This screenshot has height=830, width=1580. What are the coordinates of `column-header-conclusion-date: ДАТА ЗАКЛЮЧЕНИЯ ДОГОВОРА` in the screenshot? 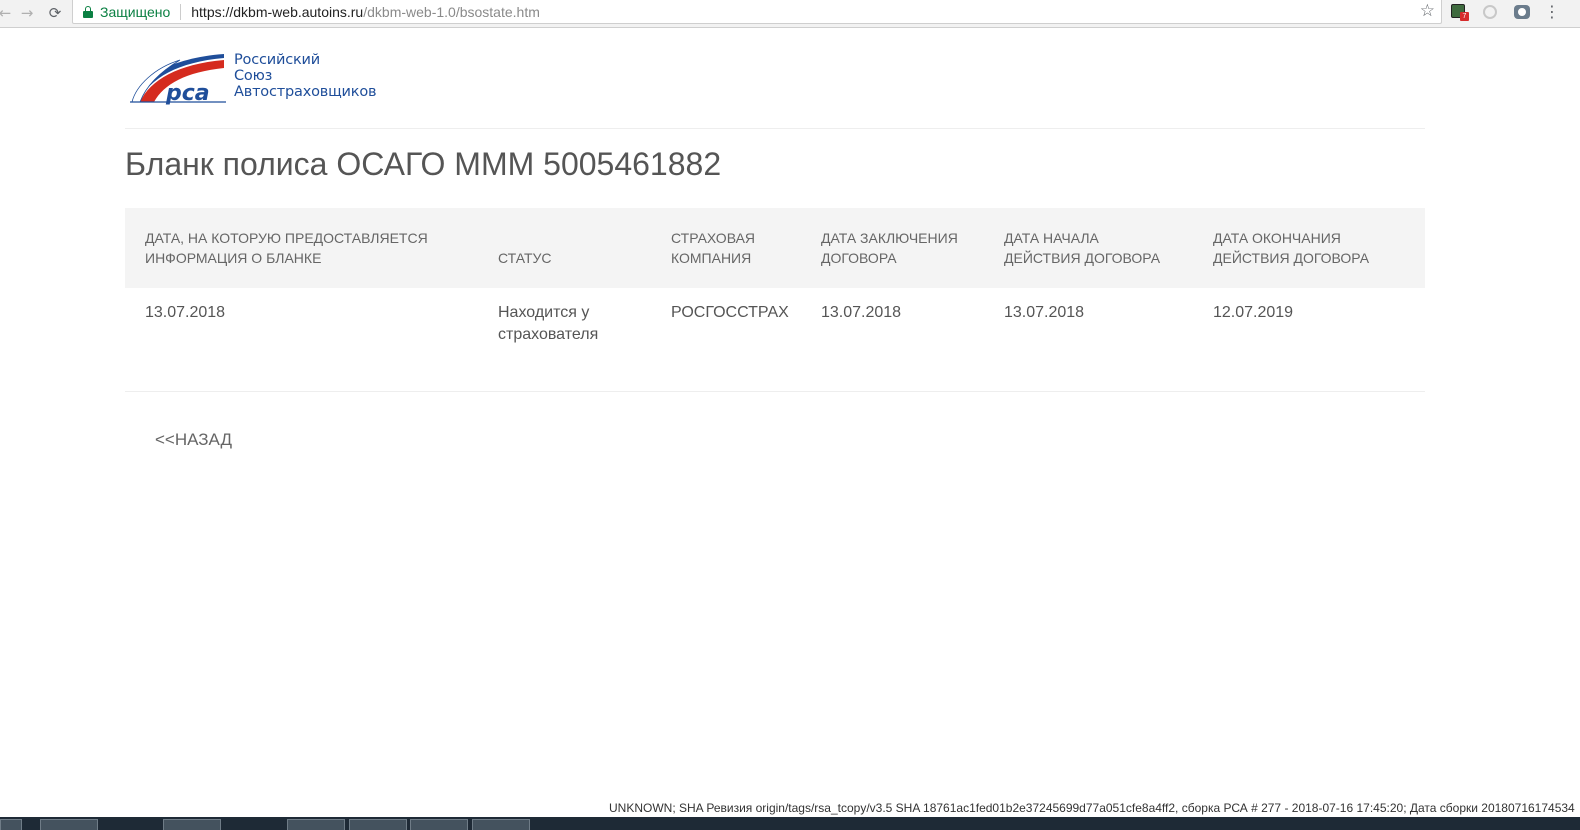 It's located at (889, 248).